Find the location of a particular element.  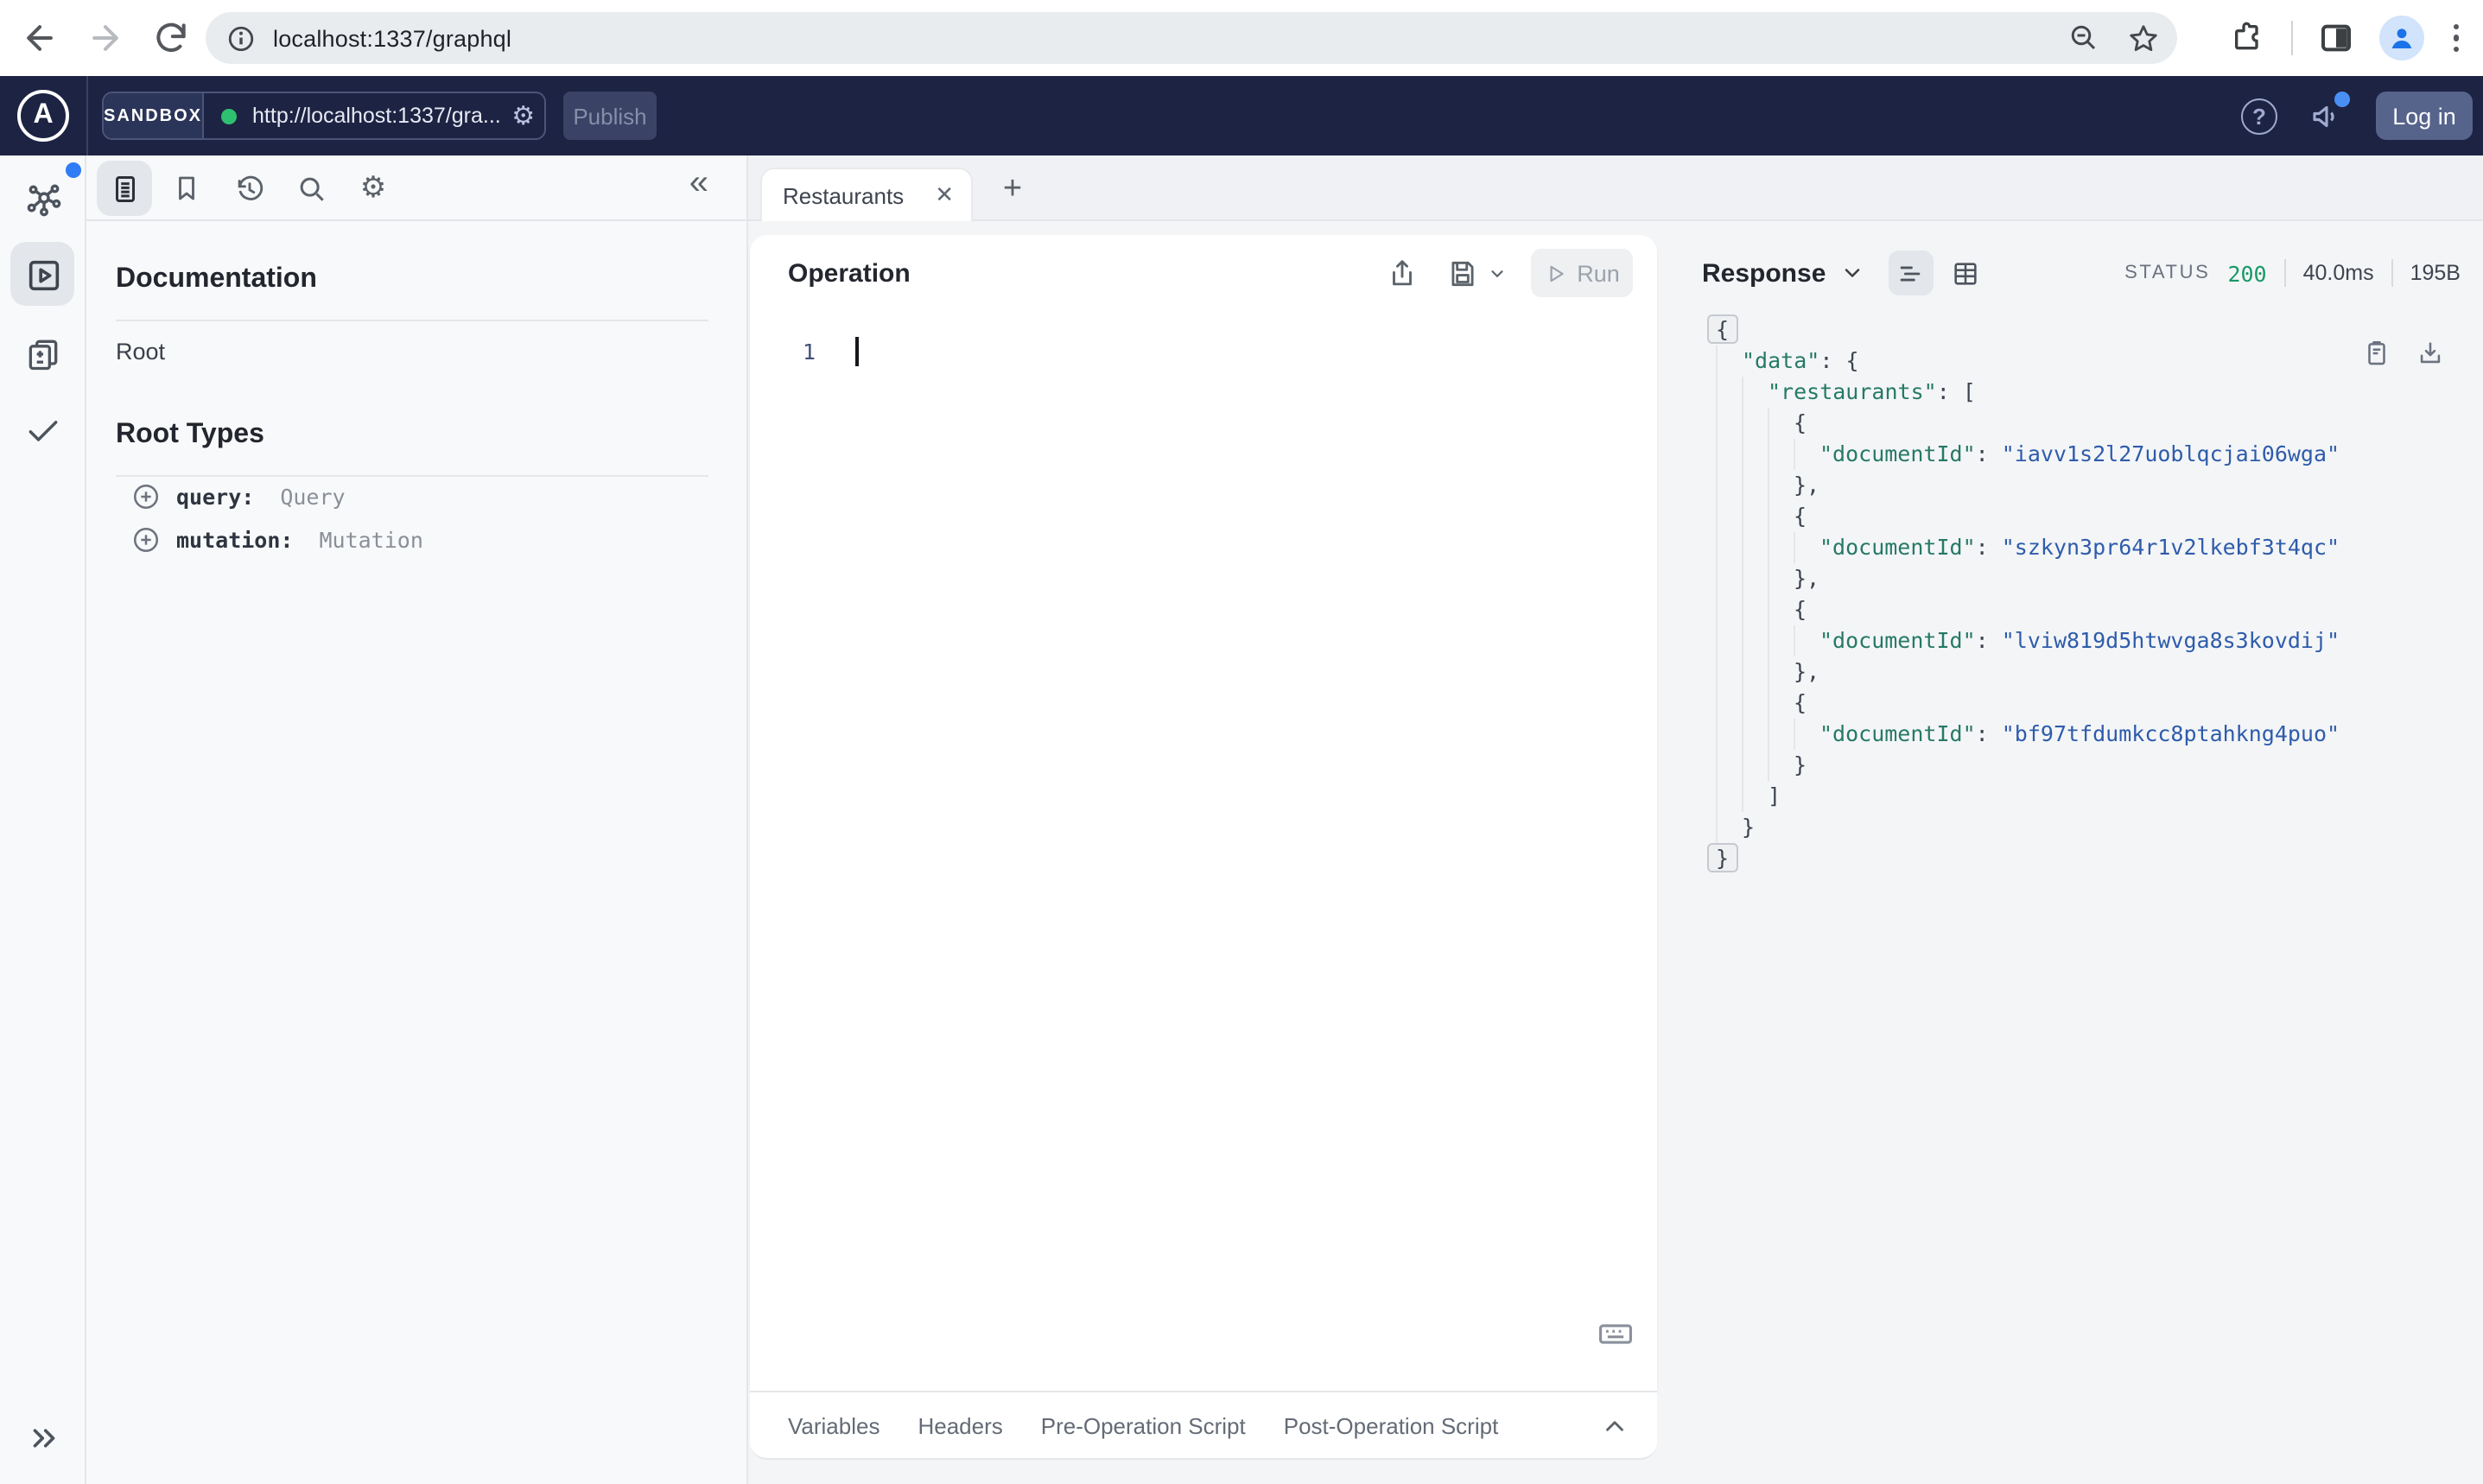

docs-title: Documentation is located at coordinates (217, 279).